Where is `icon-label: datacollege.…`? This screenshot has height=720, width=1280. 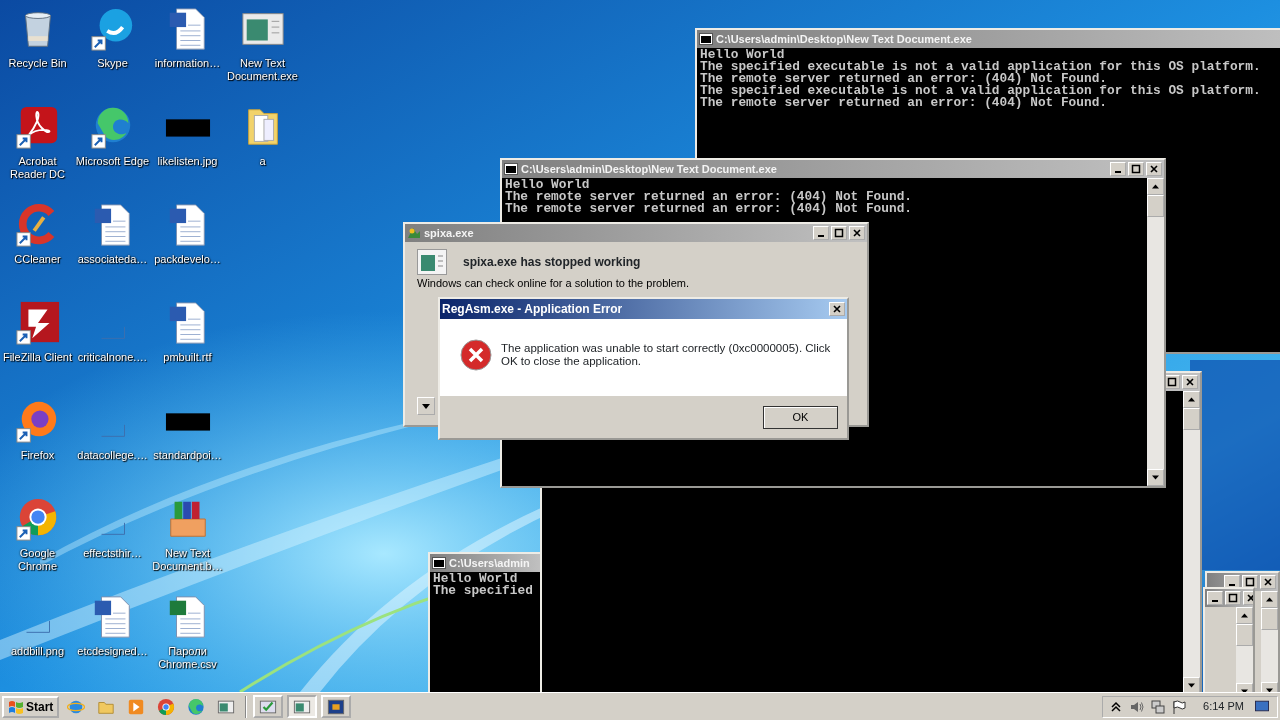
icon-label: datacollege.… is located at coordinates (112, 455).